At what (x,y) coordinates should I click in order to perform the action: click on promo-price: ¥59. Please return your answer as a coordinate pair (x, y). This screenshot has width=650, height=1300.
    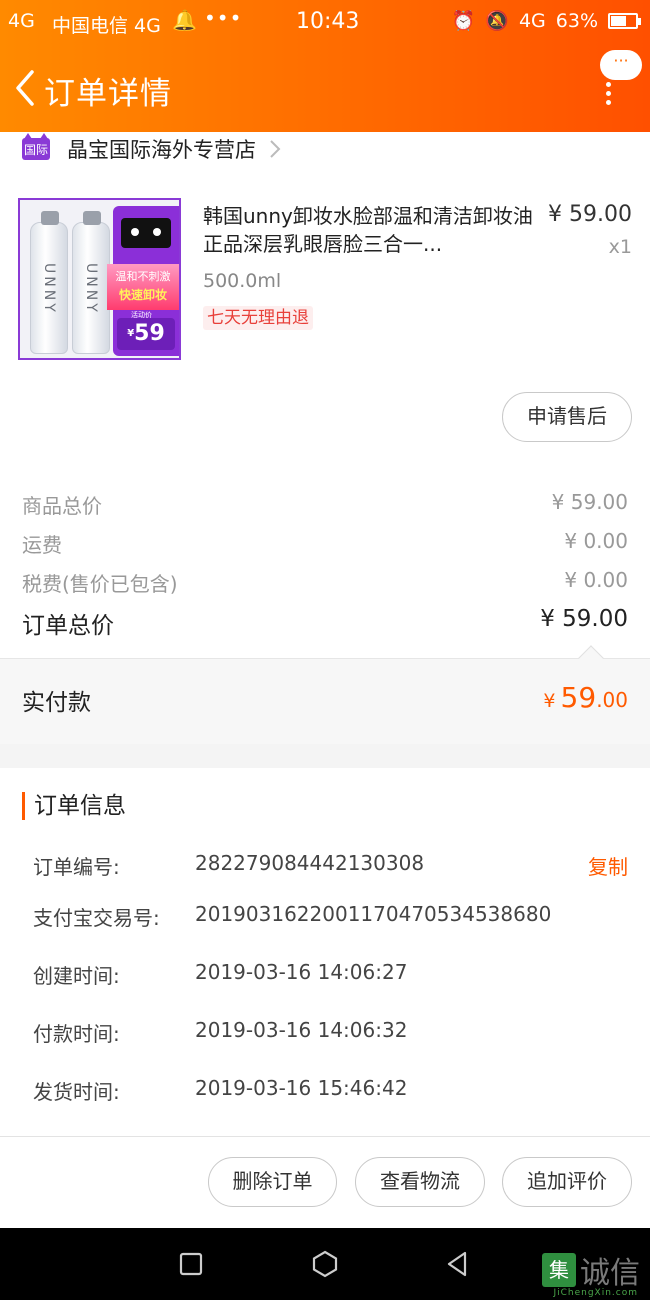
    Looking at the image, I should click on (146, 334).